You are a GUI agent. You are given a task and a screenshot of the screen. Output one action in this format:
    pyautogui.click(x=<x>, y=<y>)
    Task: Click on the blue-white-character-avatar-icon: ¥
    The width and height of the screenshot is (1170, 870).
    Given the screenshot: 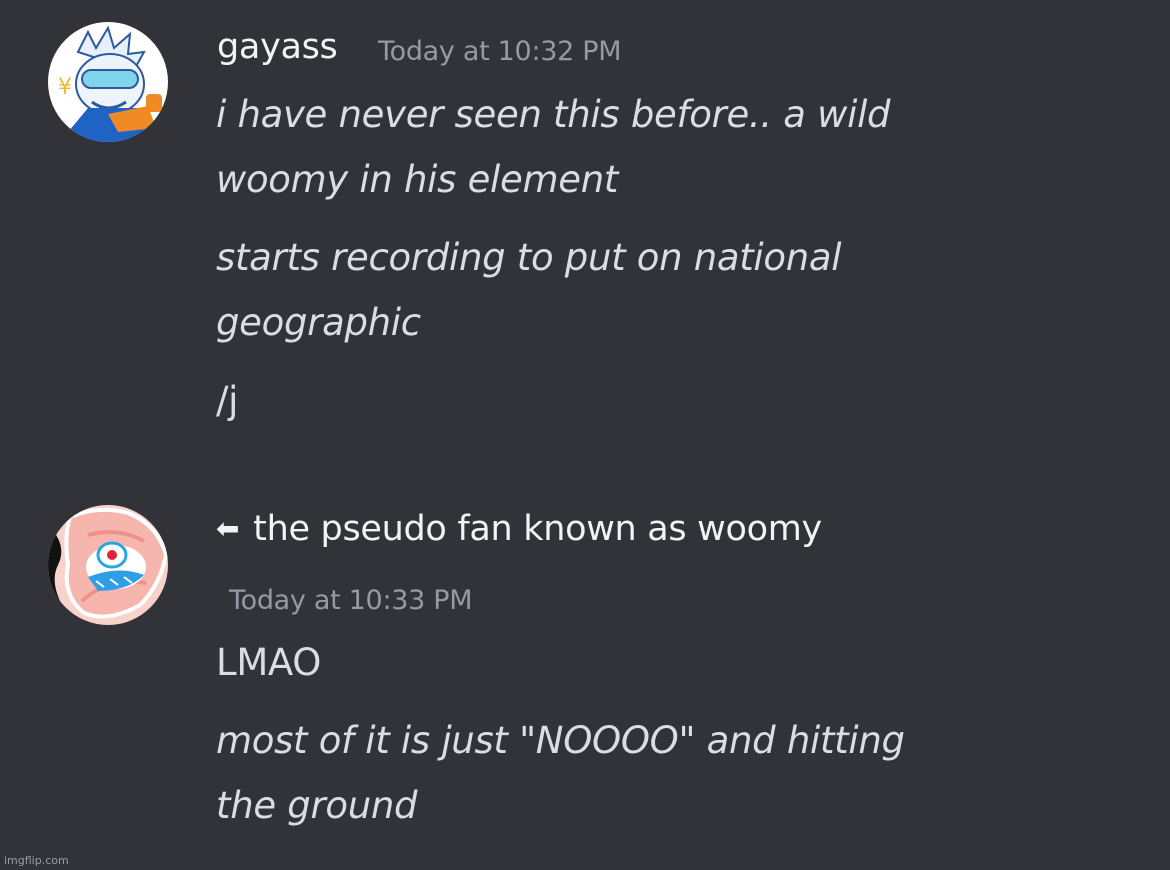 What is the action you would take?
    pyautogui.click(x=108, y=82)
    